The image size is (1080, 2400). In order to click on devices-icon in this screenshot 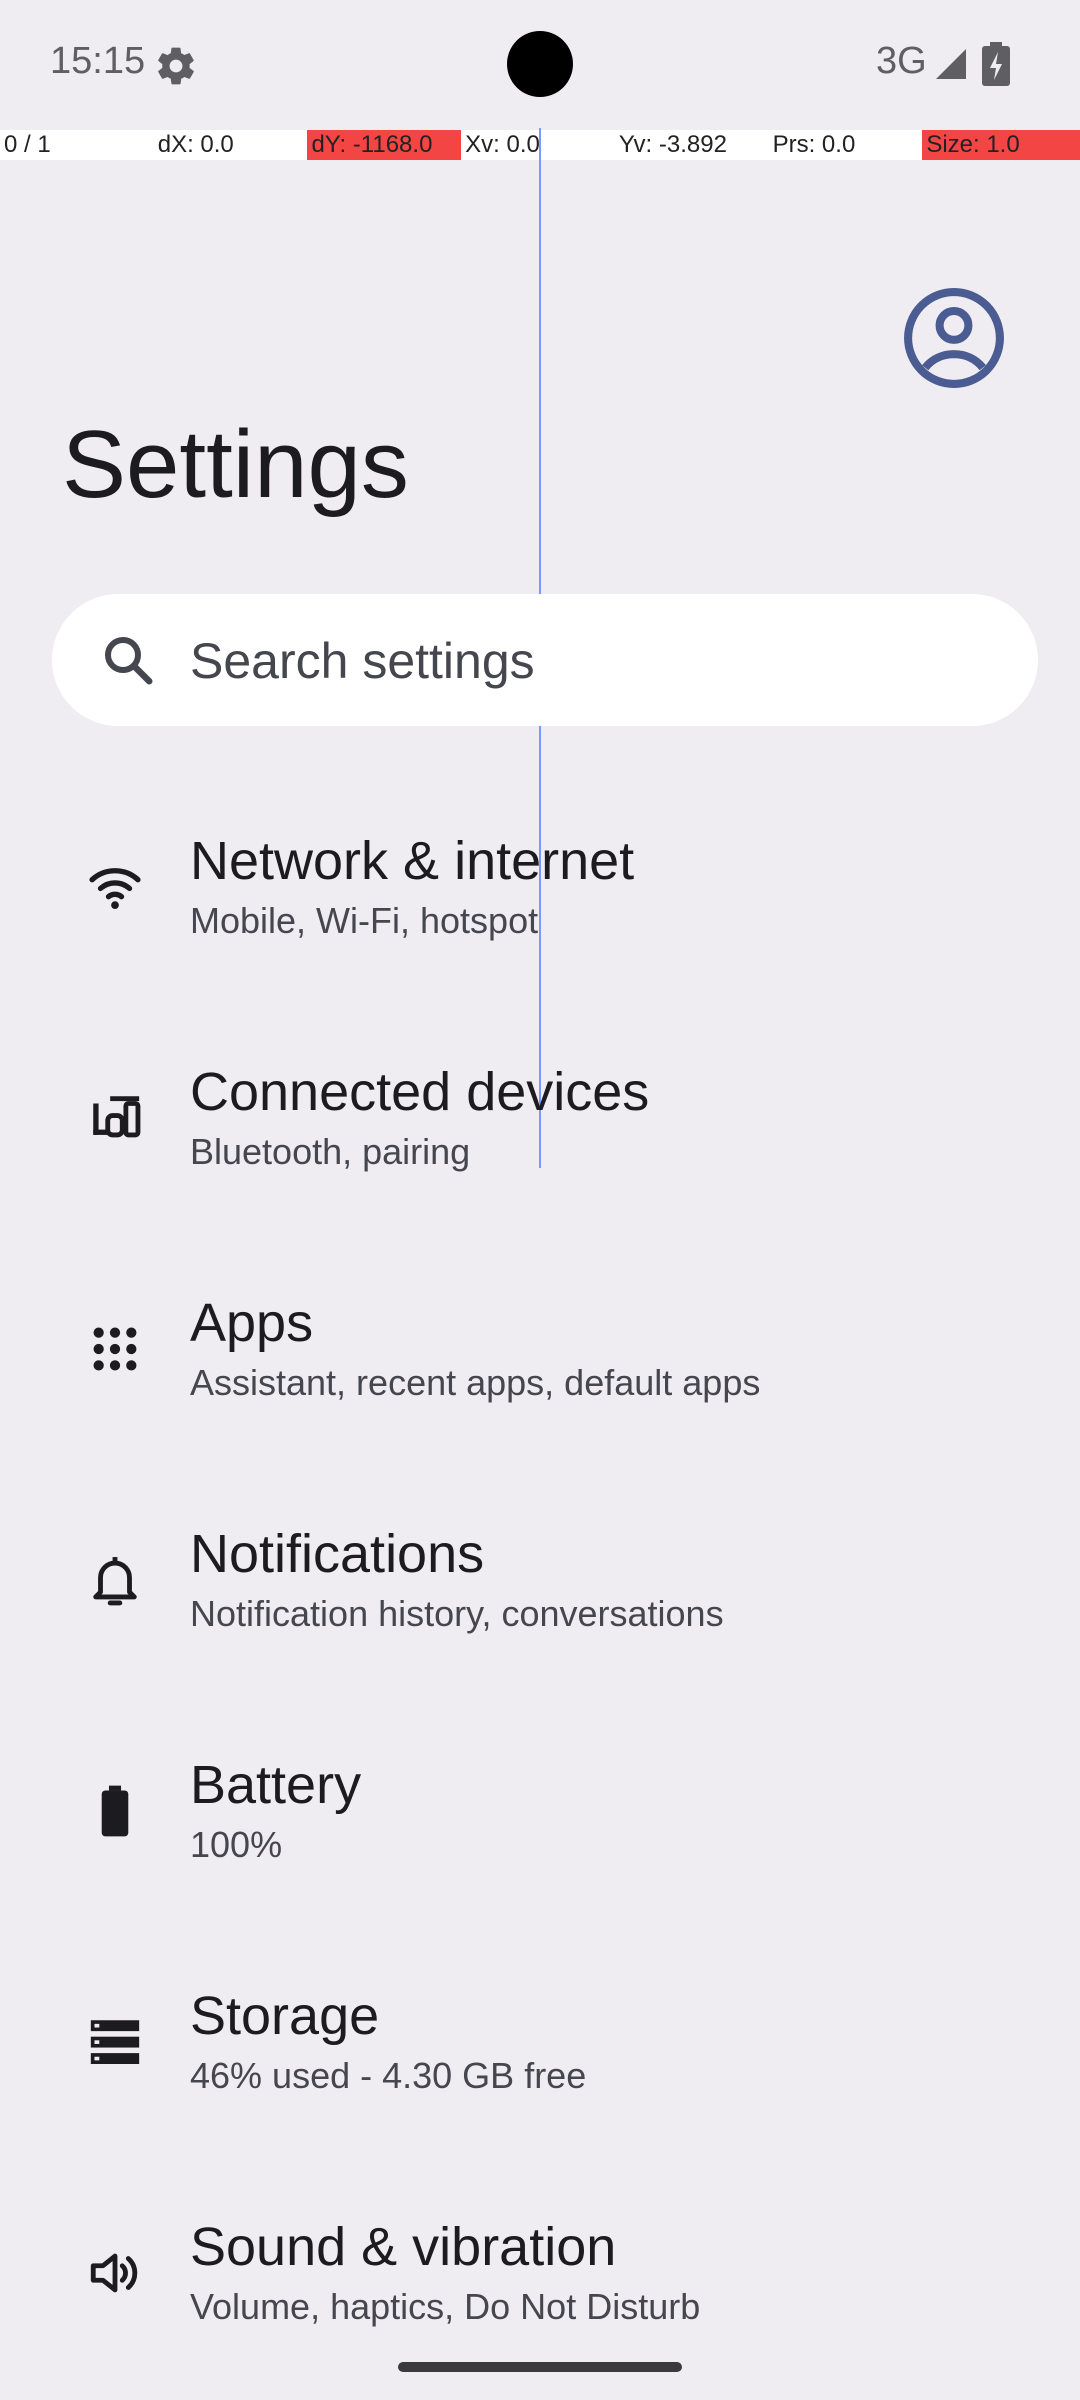, I will do `click(115, 1118)`.